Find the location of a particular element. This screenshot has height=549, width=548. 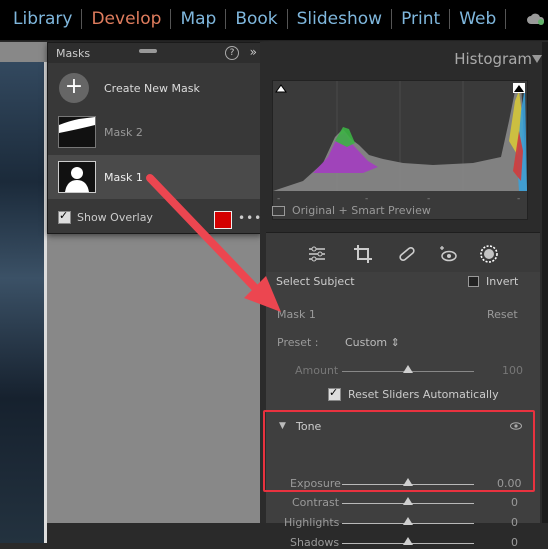

create-new-mask-label: Create New Mask is located at coordinates (152, 88).